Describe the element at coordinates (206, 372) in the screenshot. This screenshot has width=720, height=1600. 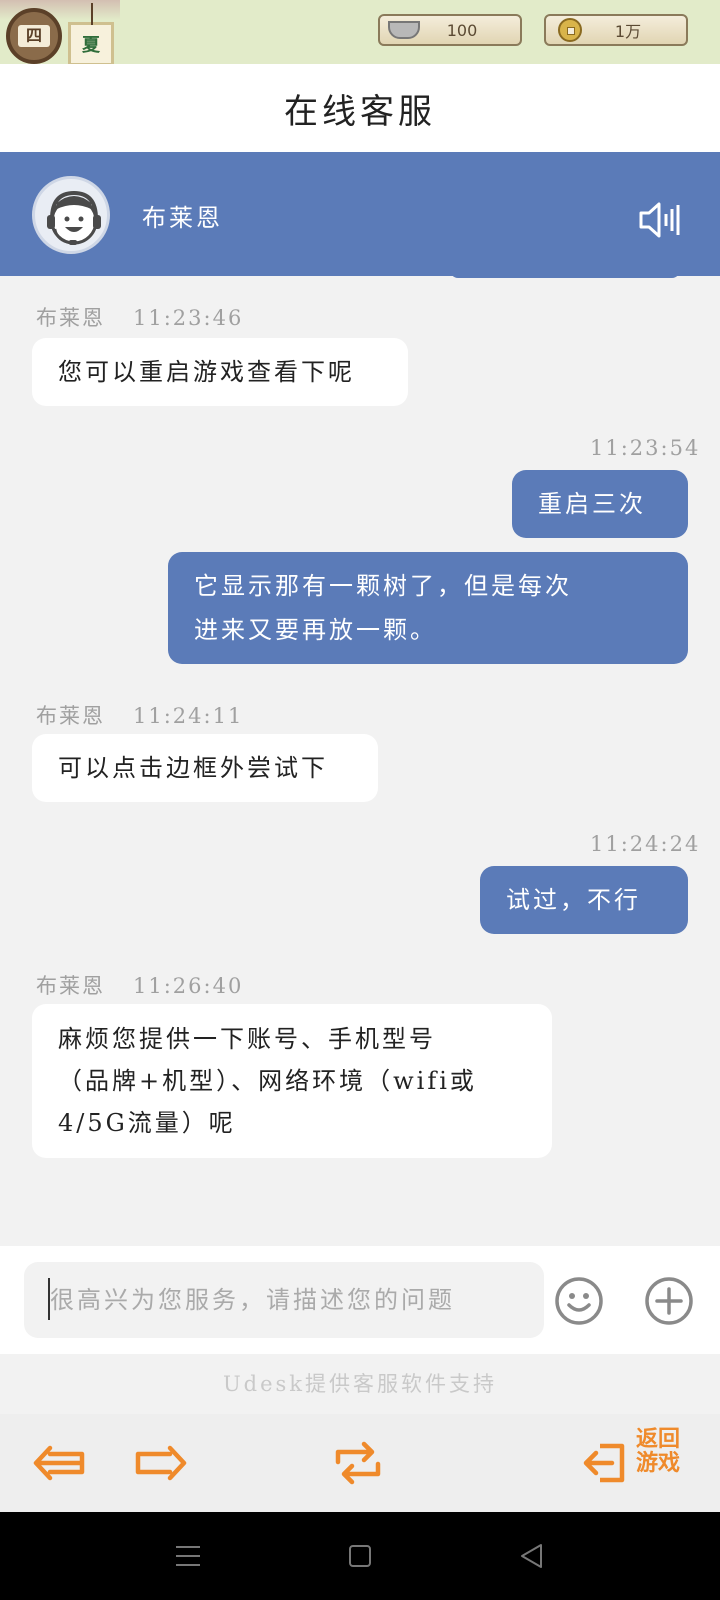
I see `message-text: 您可以重启游戏查看下呢` at that location.